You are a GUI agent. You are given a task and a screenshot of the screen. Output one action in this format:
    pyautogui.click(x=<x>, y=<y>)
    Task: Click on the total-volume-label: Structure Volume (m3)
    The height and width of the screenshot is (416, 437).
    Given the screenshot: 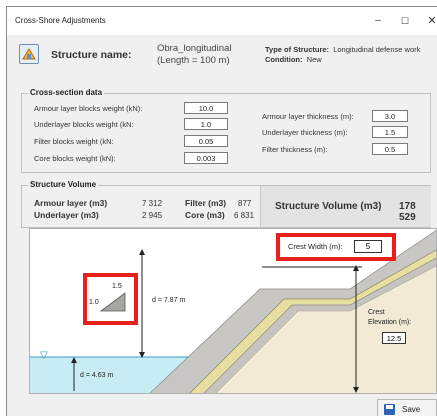 What is the action you would take?
    pyautogui.click(x=328, y=206)
    